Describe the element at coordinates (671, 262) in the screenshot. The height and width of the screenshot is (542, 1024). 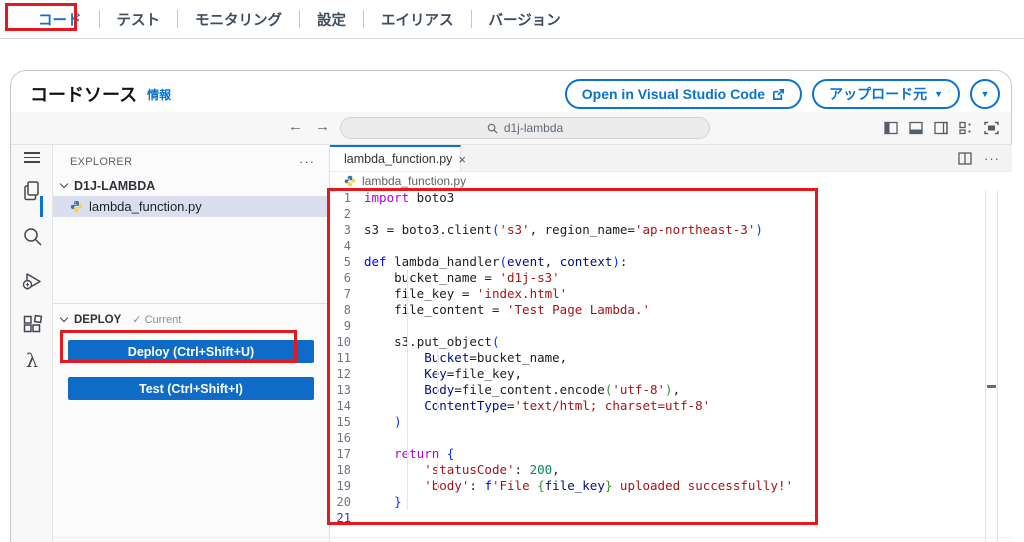
I see `code-line: 5 def lambda_handler(event, context):` at that location.